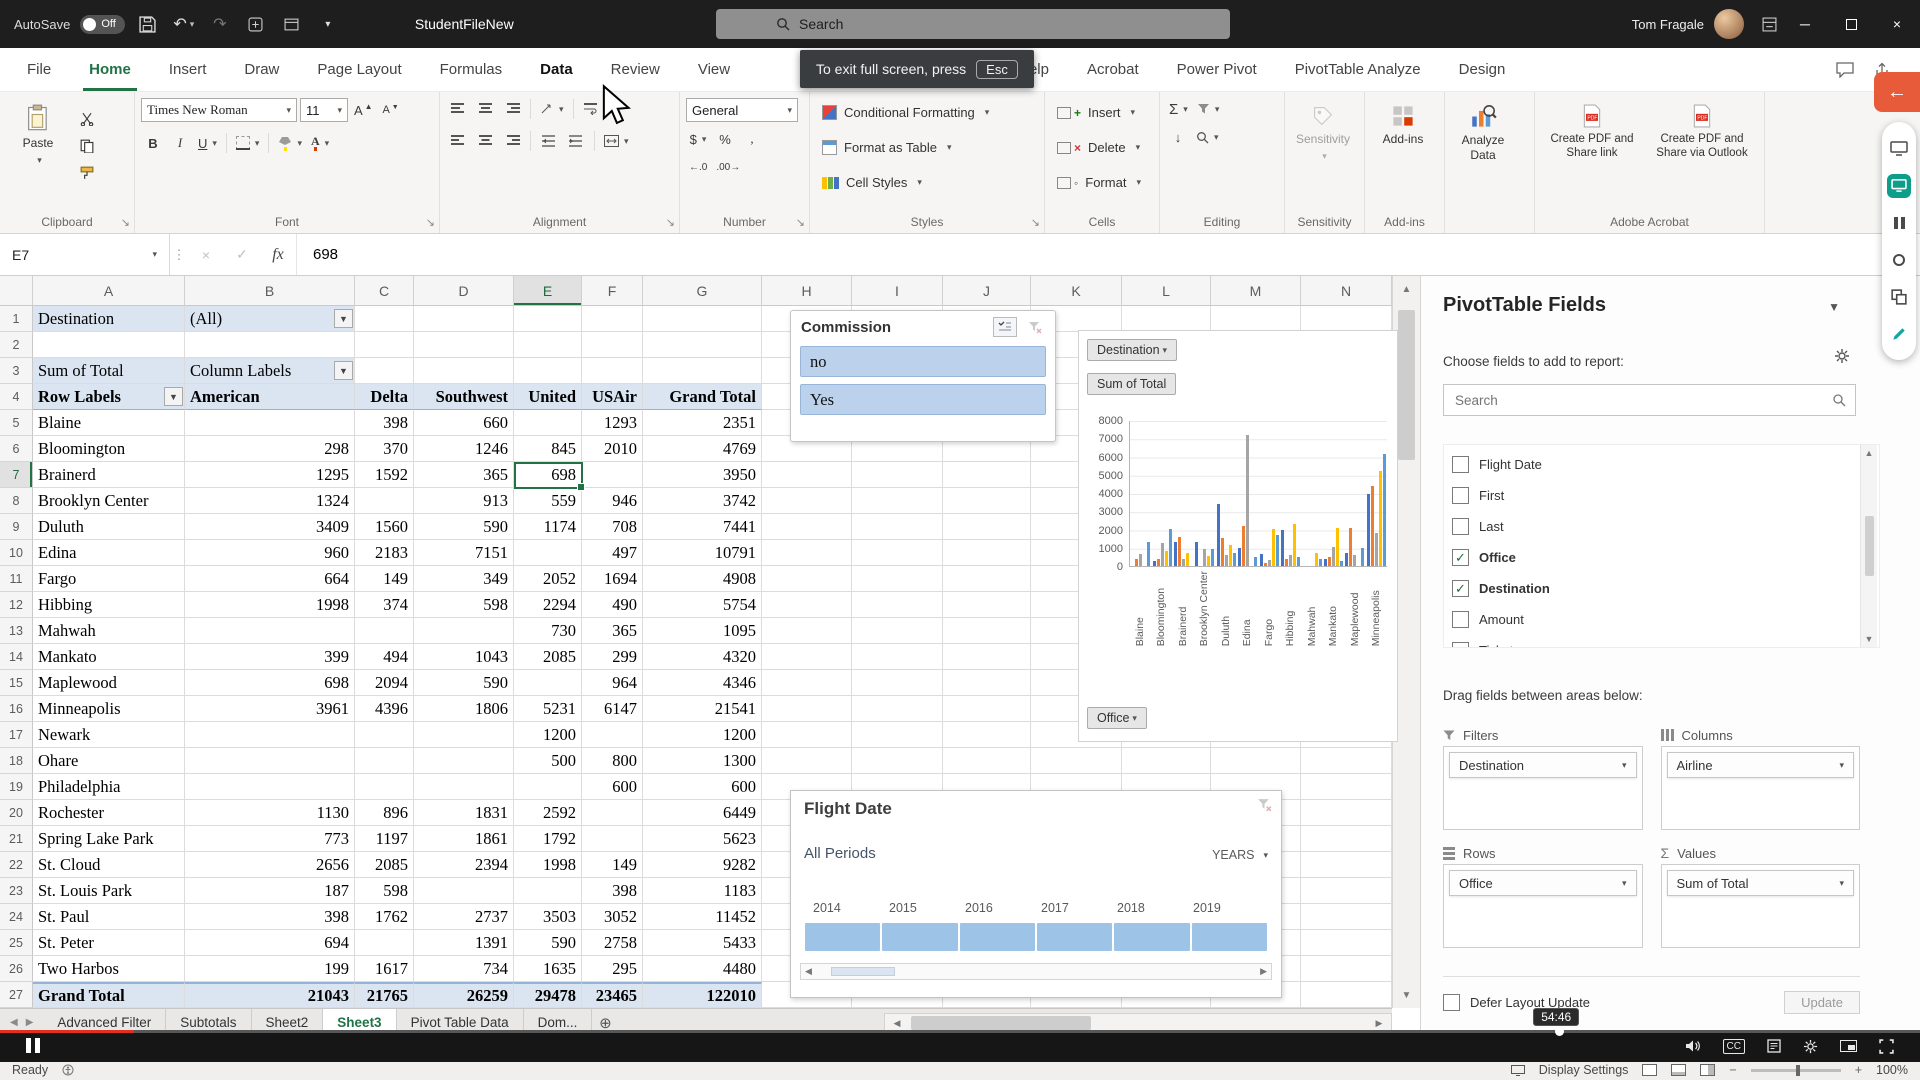 This screenshot has width=1920, height=1080. I want to click on chart-destination-field-button: Destination ▾, so click(1132, 350).